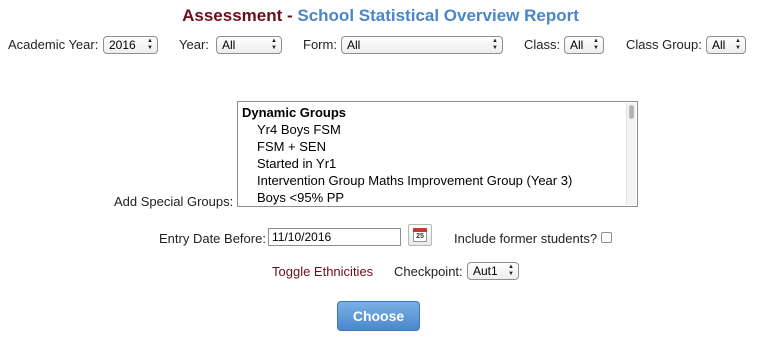 The width and height of the screenshot is (761, 343). I want to click on entry-date-label: Entry Date Before:, so click(212, 238).